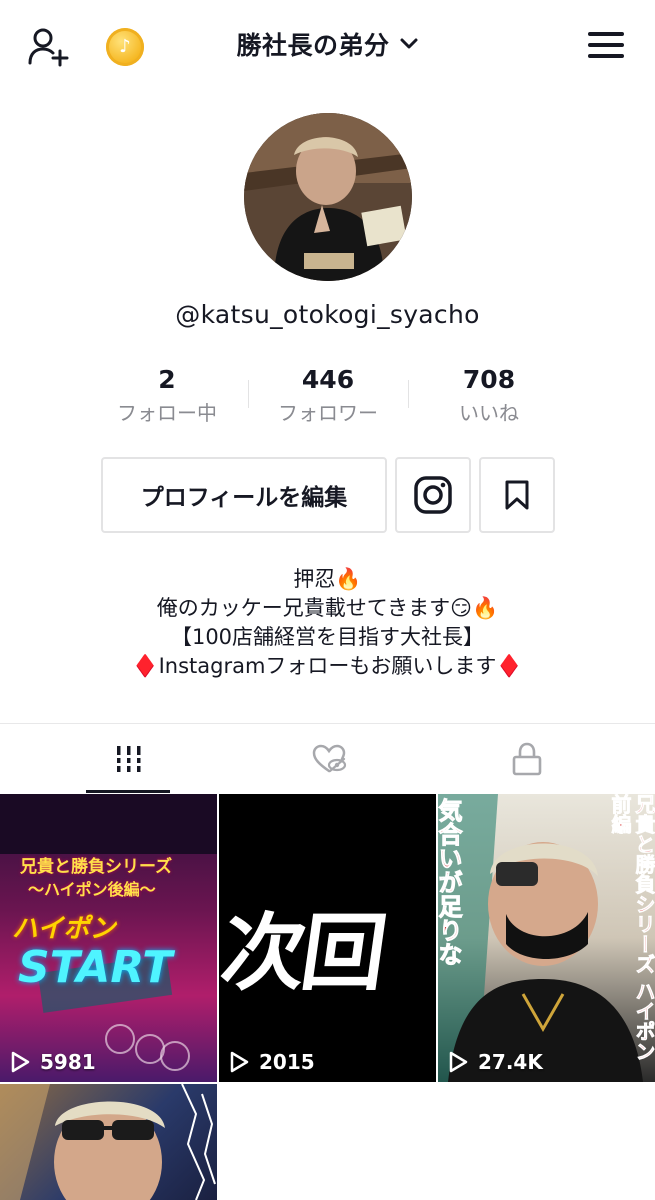 This screenshot has height=1200, width=655. What do you see at coordinates (92, 889) in the screenshot?
I see `video-overlay-text: 〜ハイポン後編〜` at bounding box center [92, 889].